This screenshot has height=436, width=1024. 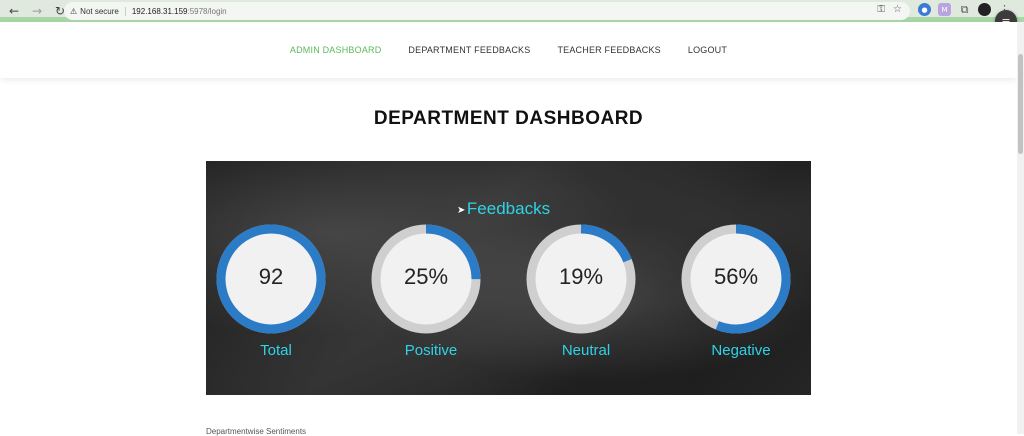 I want to click on gauge-negative: 56% Negative, so click(x=736, y=309).